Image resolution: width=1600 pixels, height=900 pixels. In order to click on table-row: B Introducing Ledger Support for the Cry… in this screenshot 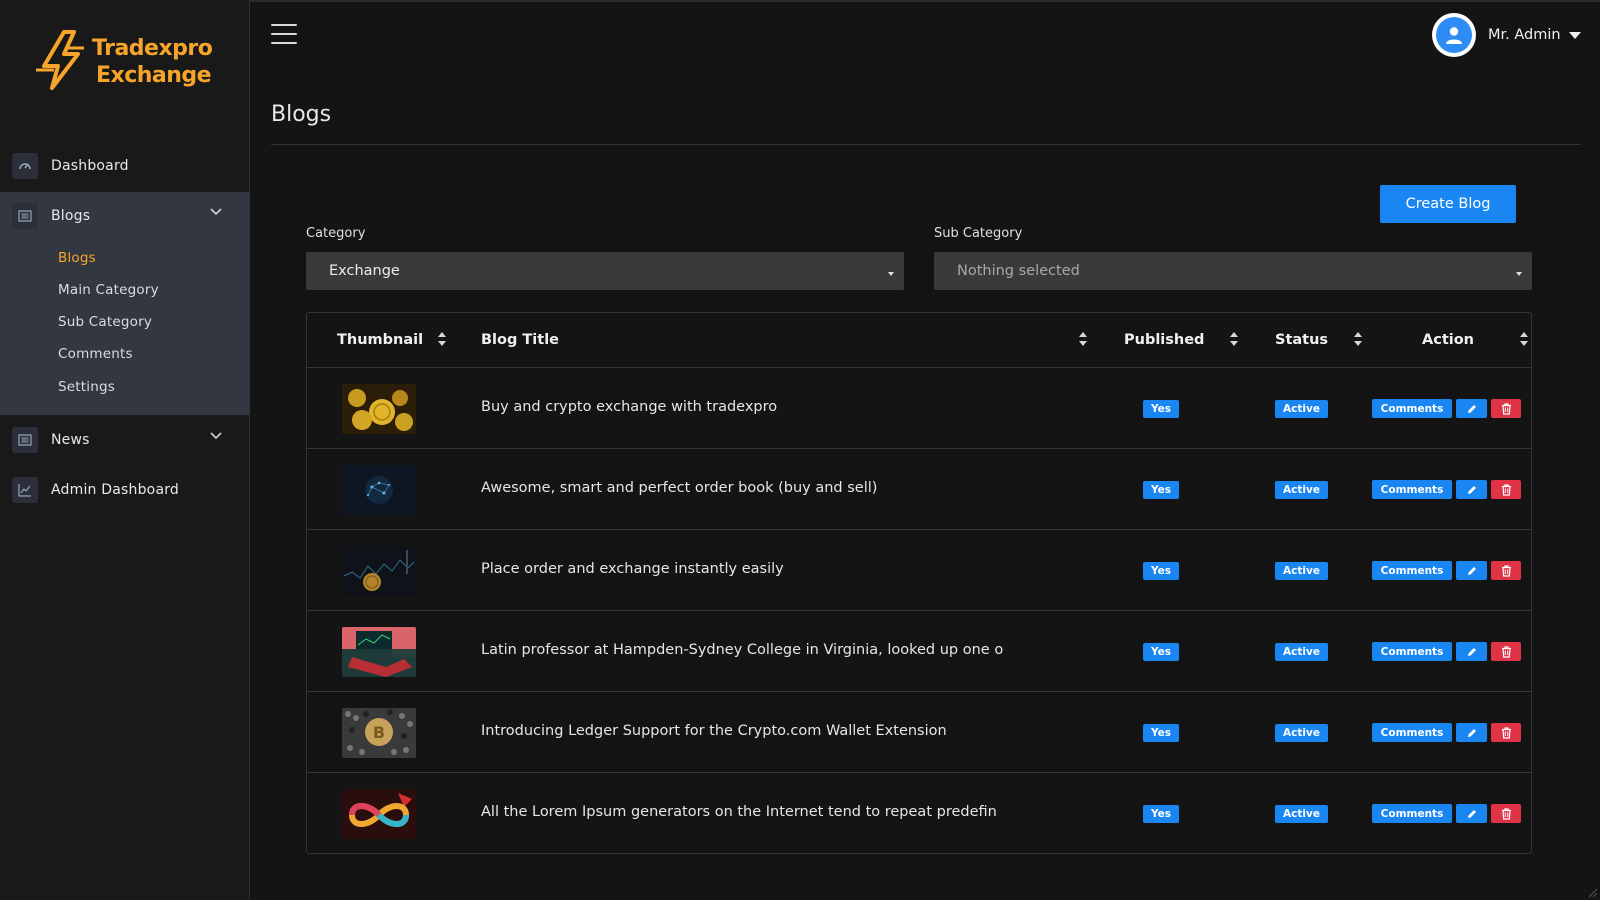, I will do `click(919, 732)`.